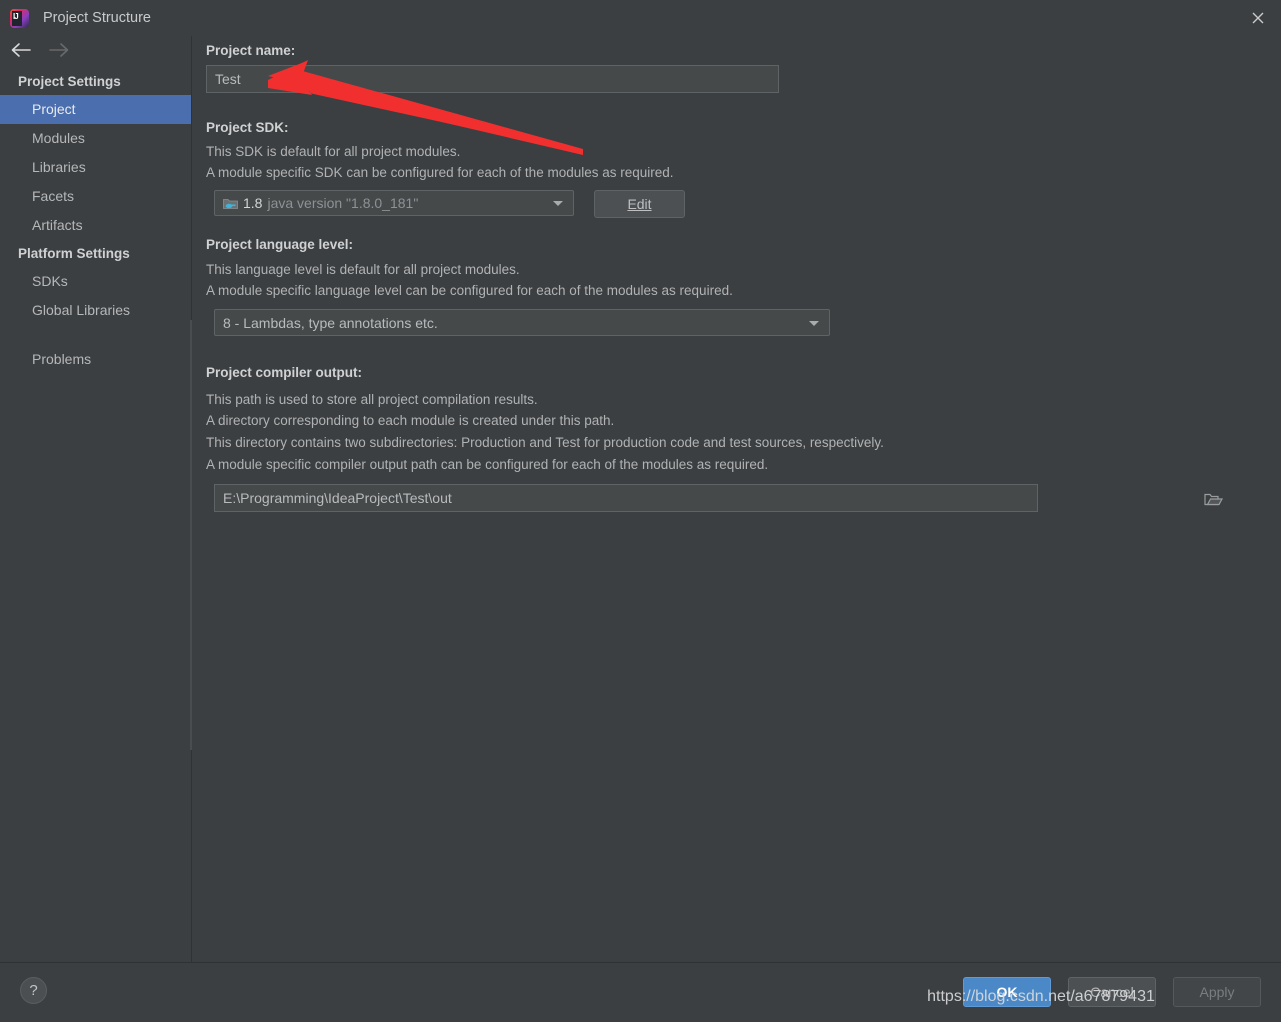  What do you see at coordinates (343, 203) in the screenshot?
I see `project-sdk-detail: java version "1.8.0_181"` at bounding box center [343, 203].